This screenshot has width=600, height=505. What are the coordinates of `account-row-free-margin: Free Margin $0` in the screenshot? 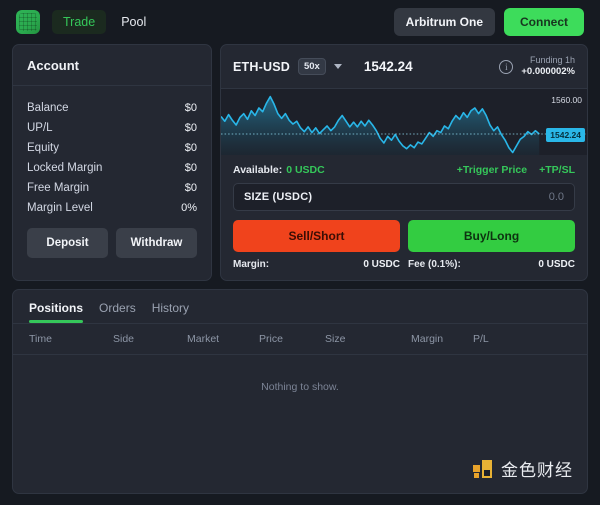 It's located at (112, 188).